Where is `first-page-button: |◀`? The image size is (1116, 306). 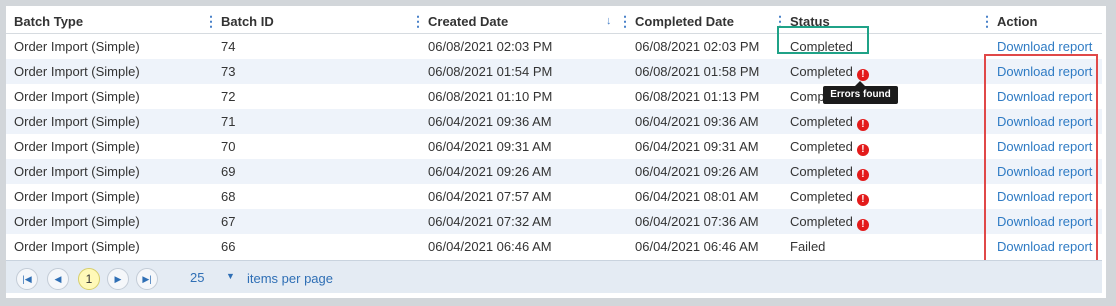 first-page-button: |◀ is located at coordinates (27, 279).